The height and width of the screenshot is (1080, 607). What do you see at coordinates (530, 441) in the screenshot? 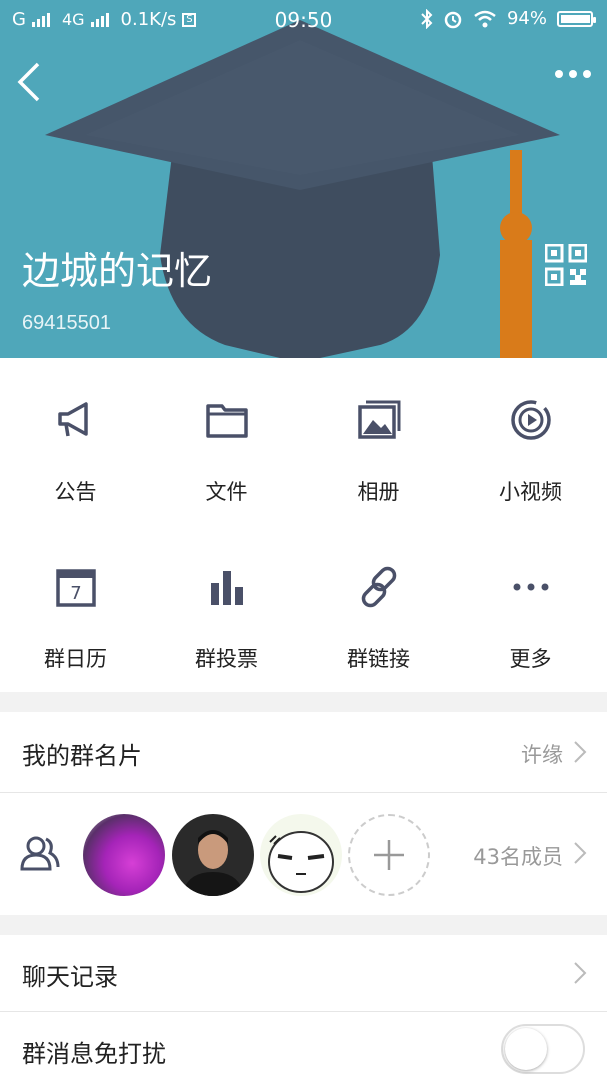
I see `feature-short-video: 小视频` at bounding box center [530, 441].